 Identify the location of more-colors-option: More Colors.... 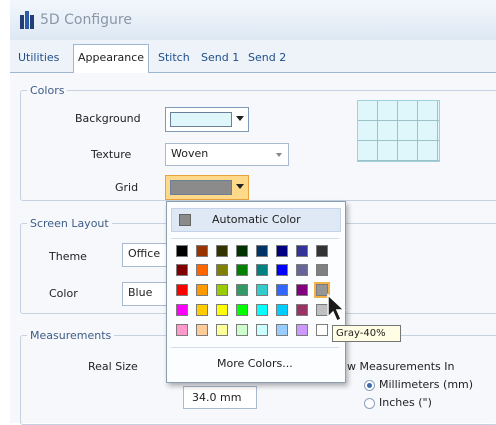
(255, 363).